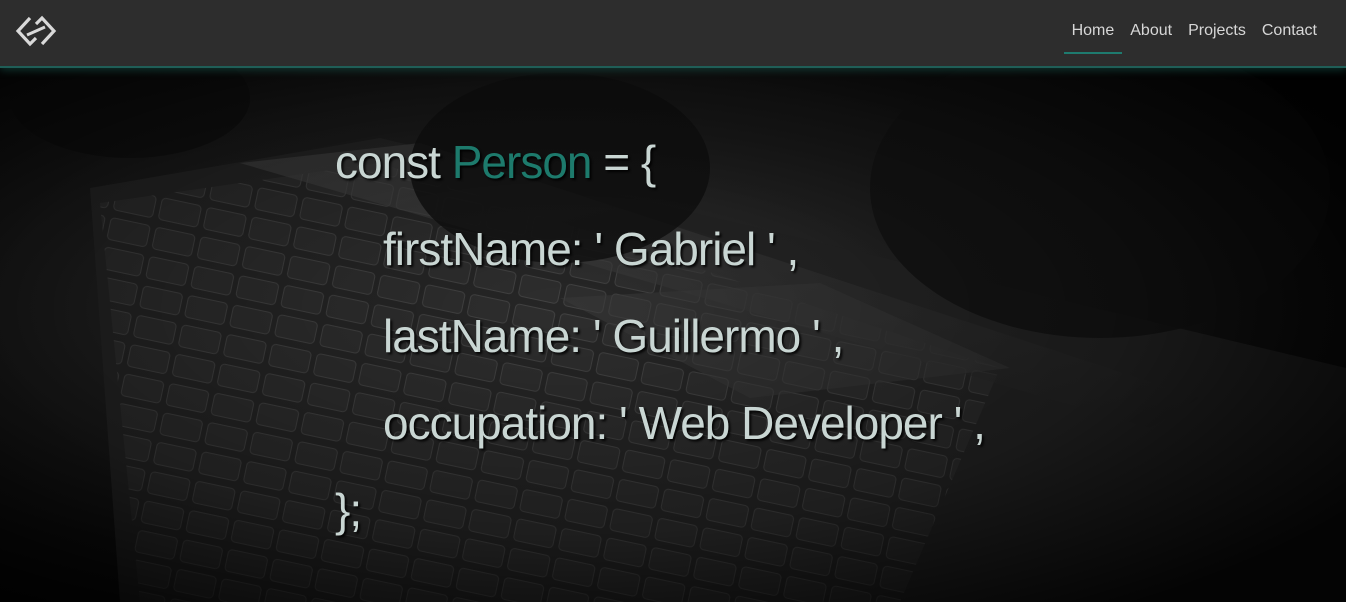 The image size is (1346, 602). I want to click on person-identifier: Person, so click(522, 162).